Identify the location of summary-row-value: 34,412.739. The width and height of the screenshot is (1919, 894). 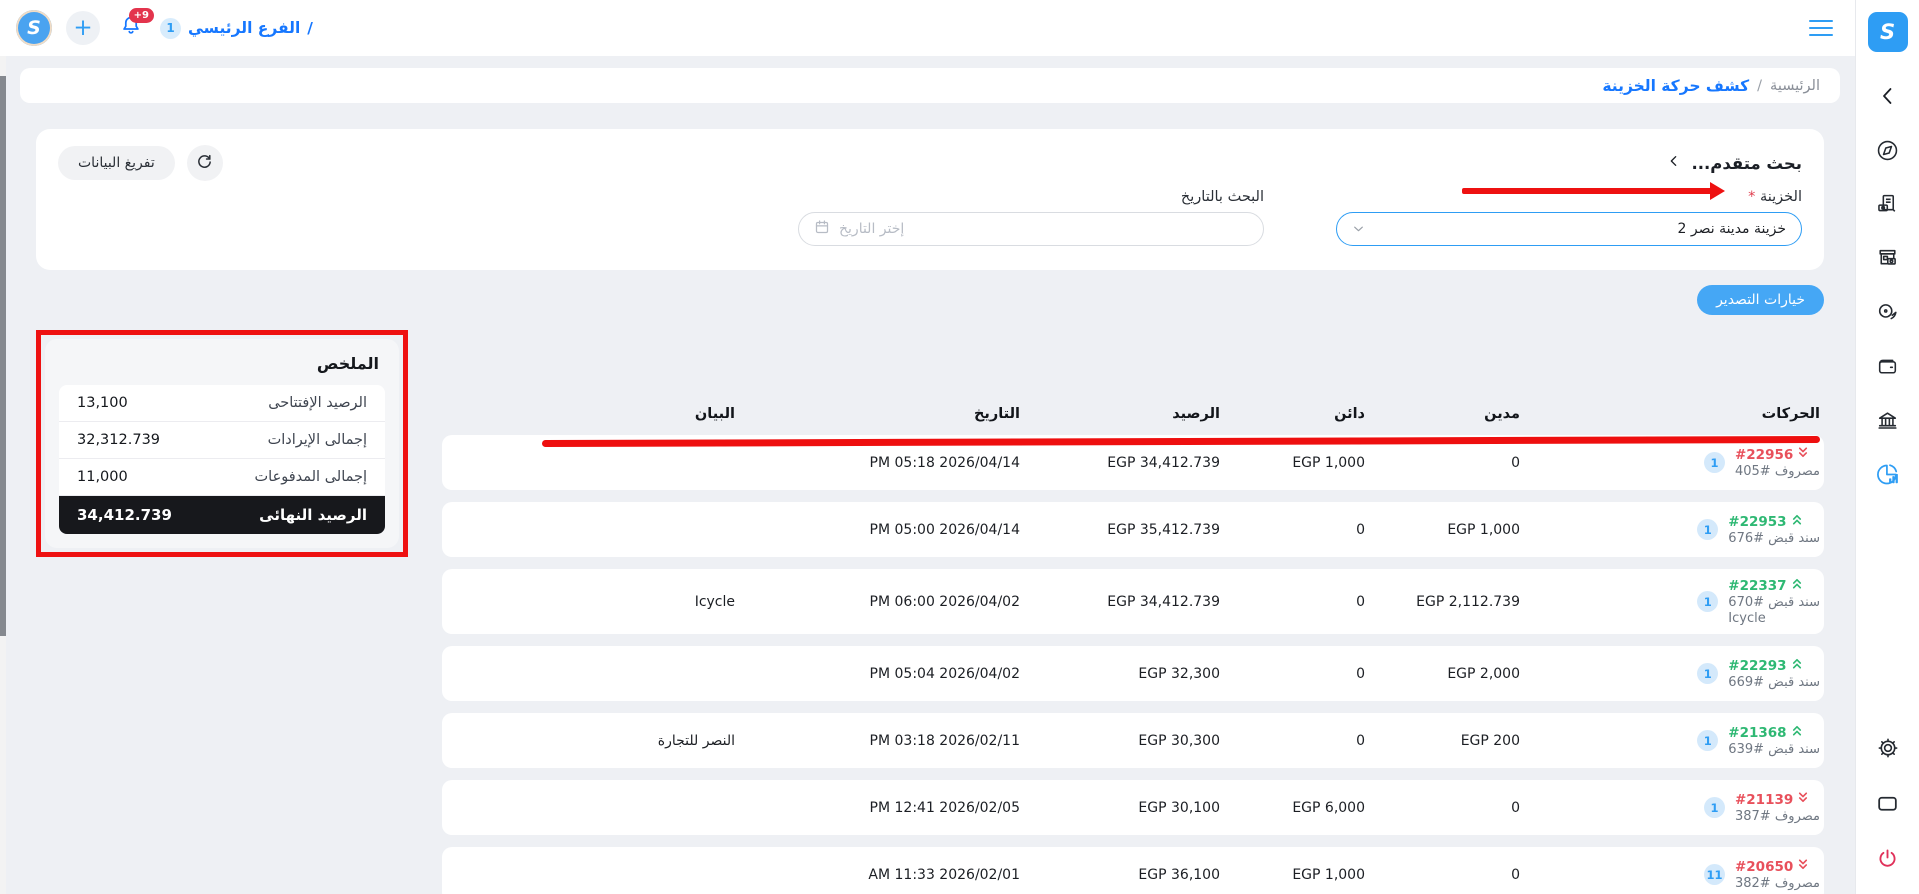
(124, 515).